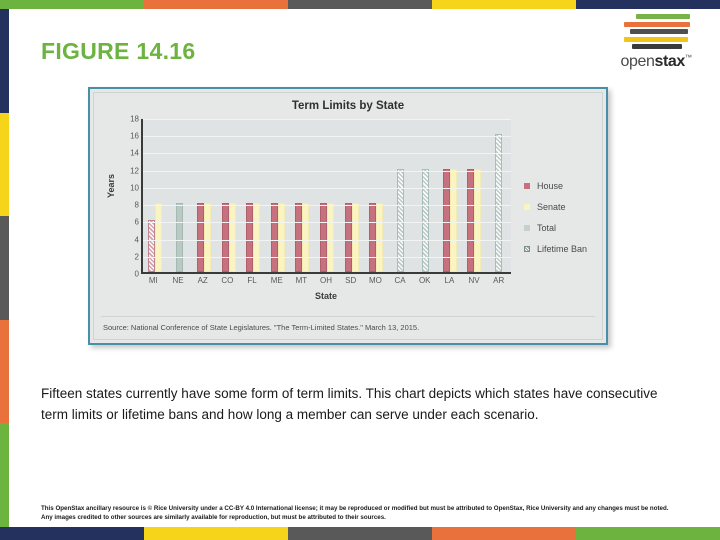 The width and height of the screenshot is (720, 540). What do you see at coordinates (499, 203) in the screenshot?
I see `bar-ar-total` at bounding box center [499, 203].